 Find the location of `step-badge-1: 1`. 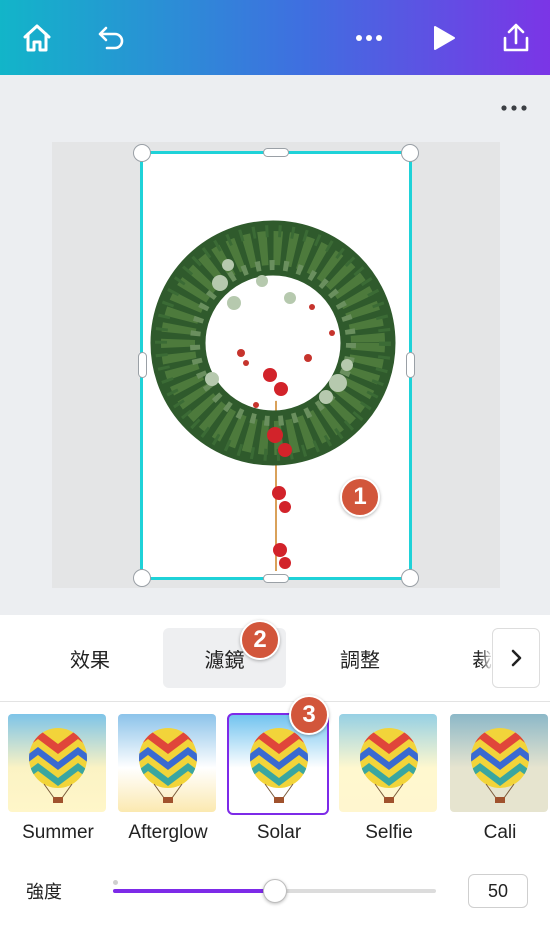

step-badge-1: 1 is located at coordinates (360, 497).